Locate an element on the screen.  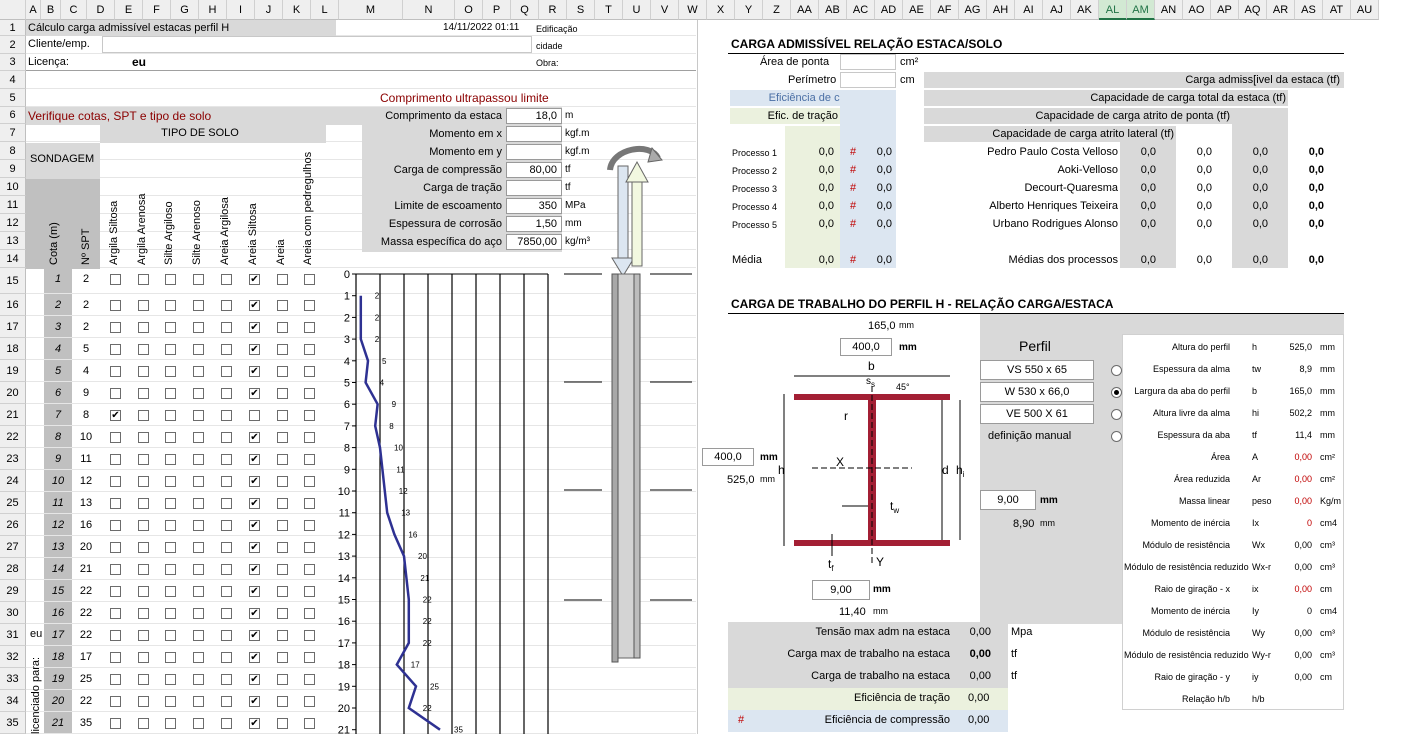
column-header-ao: AO is located at coordinates (1197, 10).